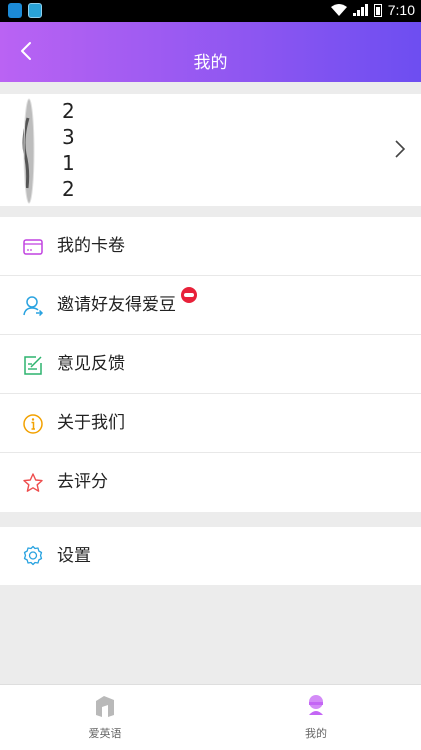  What do you see at coordinates (210, 52) in the screenshot?
I see `app-header: 我的` at bounding box center [210, 52].